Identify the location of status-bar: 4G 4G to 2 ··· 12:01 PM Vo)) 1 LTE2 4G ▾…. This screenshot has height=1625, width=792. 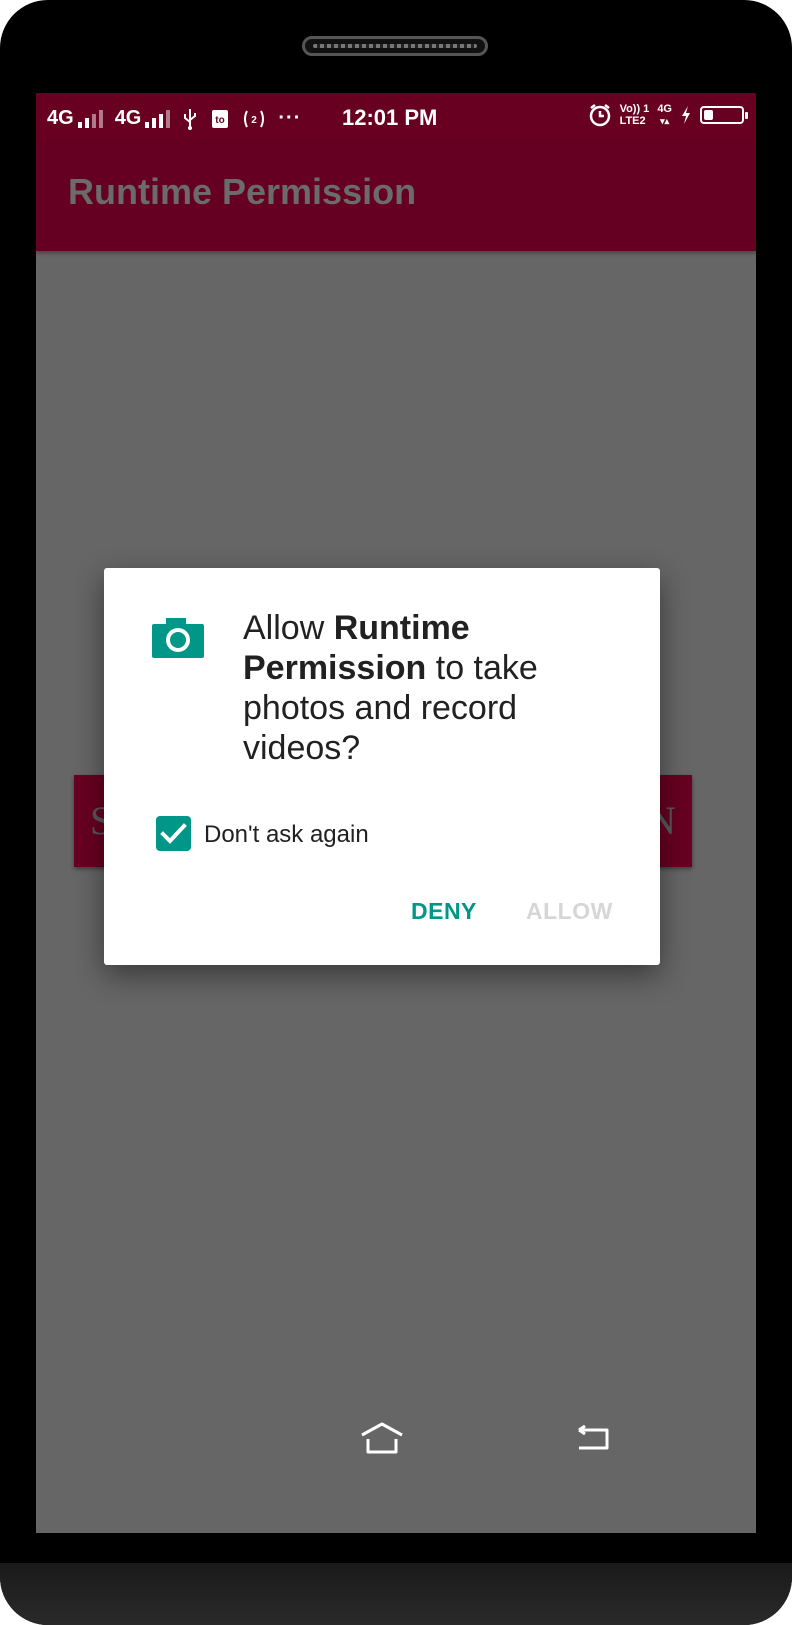
(396, 118).